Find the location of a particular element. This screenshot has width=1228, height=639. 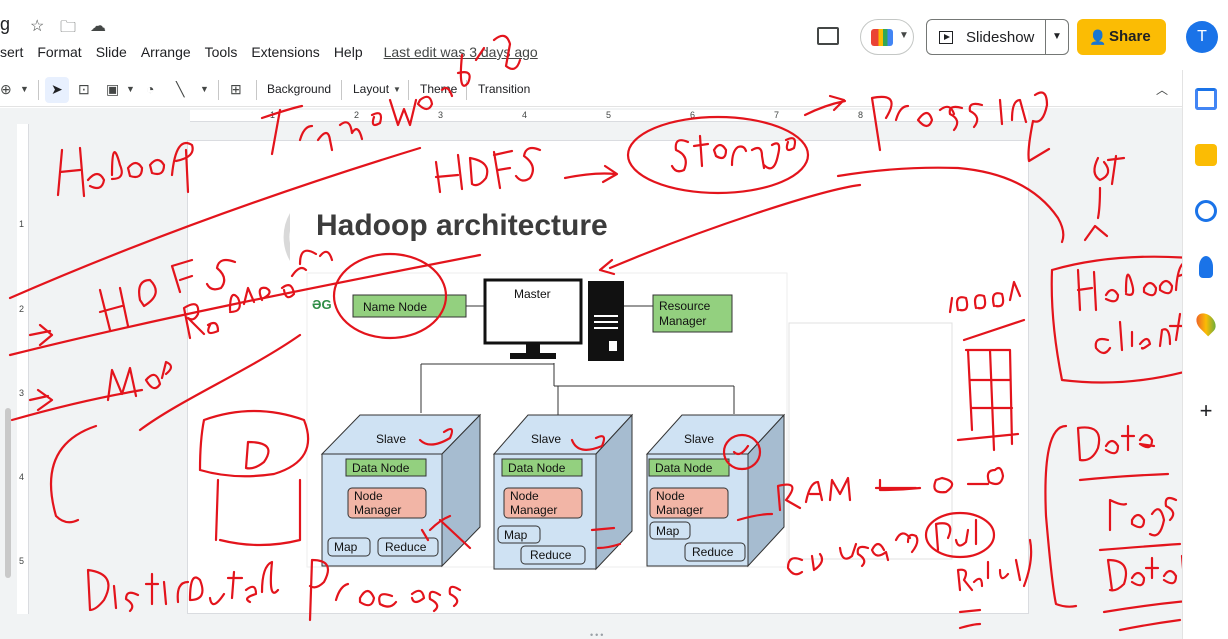

vertical-ruler: 1 2 3 4 5 is located at coordinates (23, 369).